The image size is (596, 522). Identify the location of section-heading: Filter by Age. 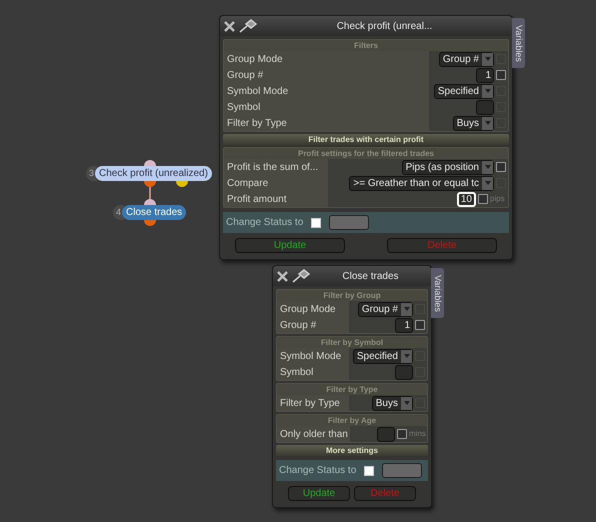
(352, 420).